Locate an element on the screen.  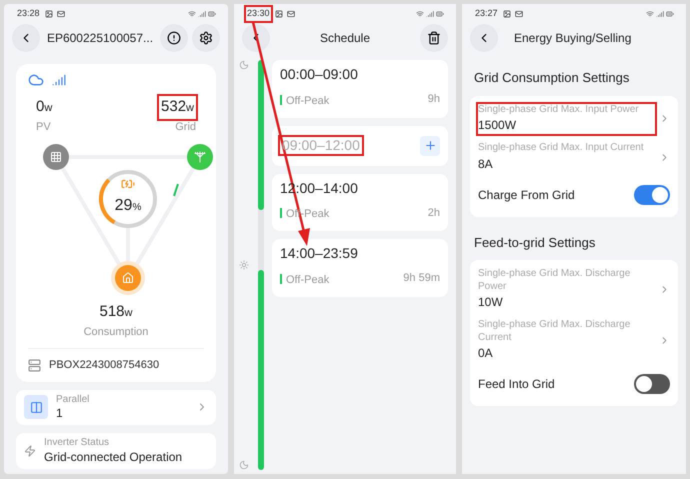
screen-title: Schedule is located at coordinates (345, 38).